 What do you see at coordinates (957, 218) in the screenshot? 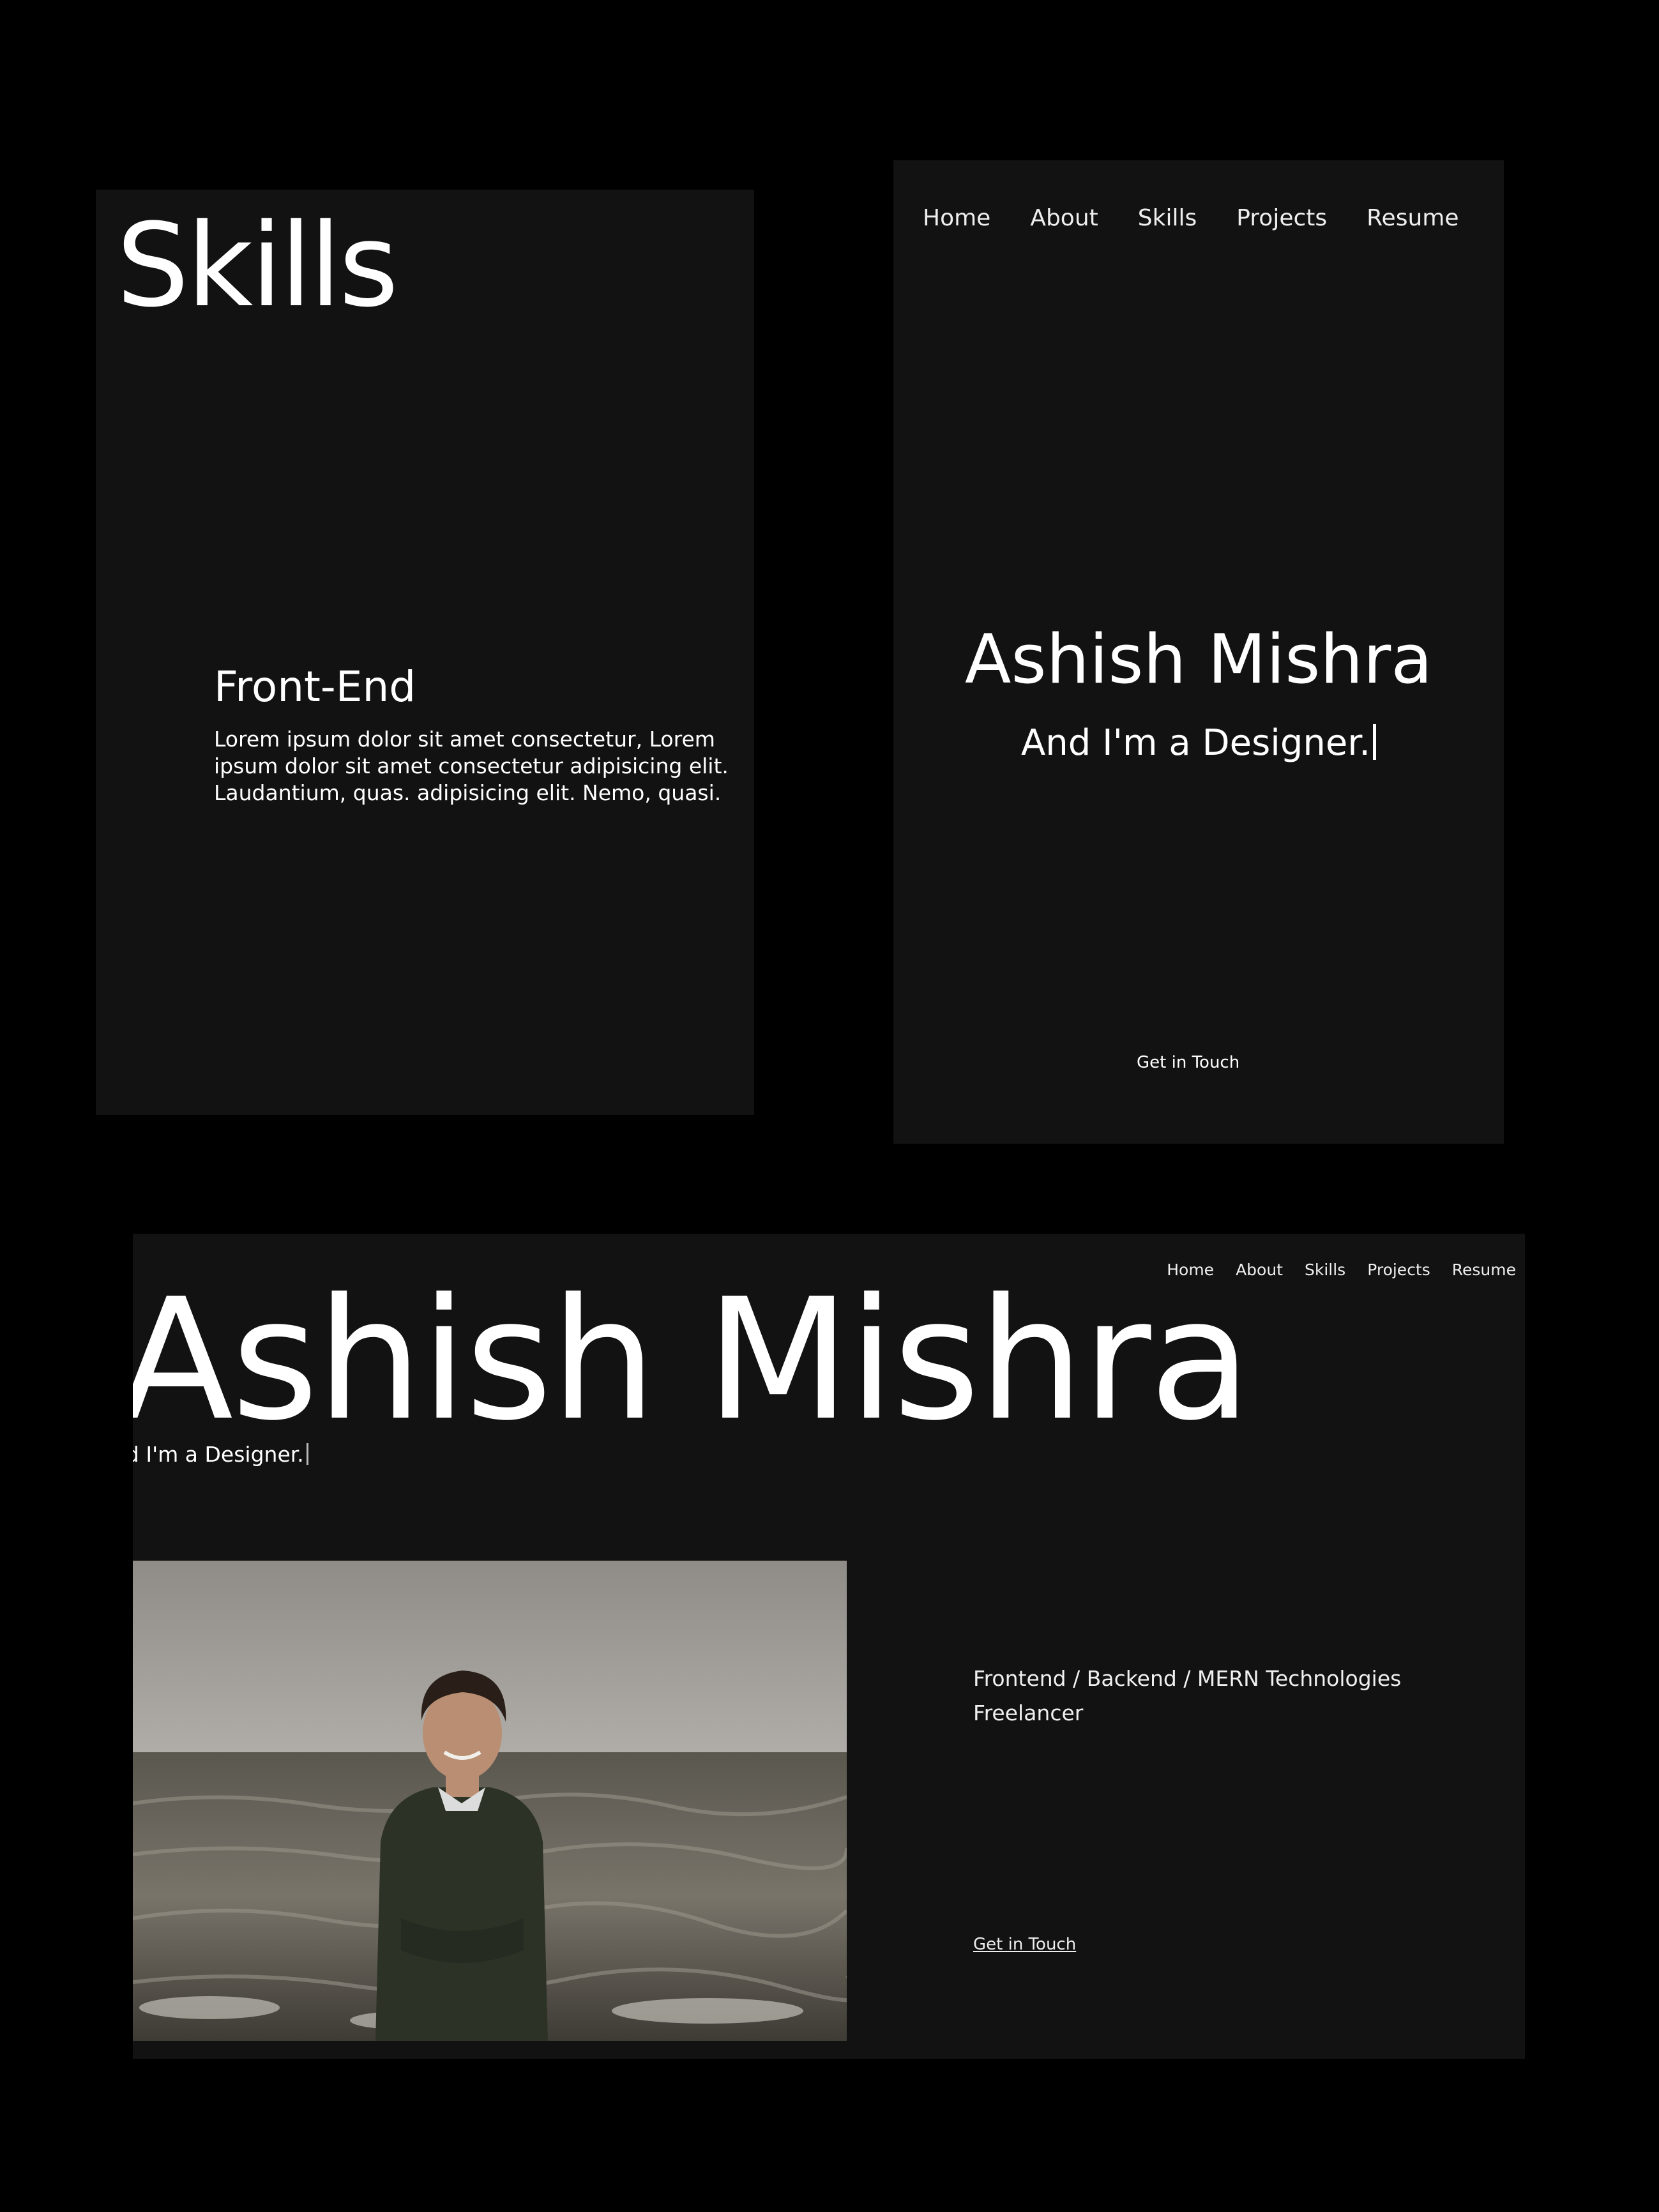
I see `nav-home: Home` at bounding box center [957, 218].